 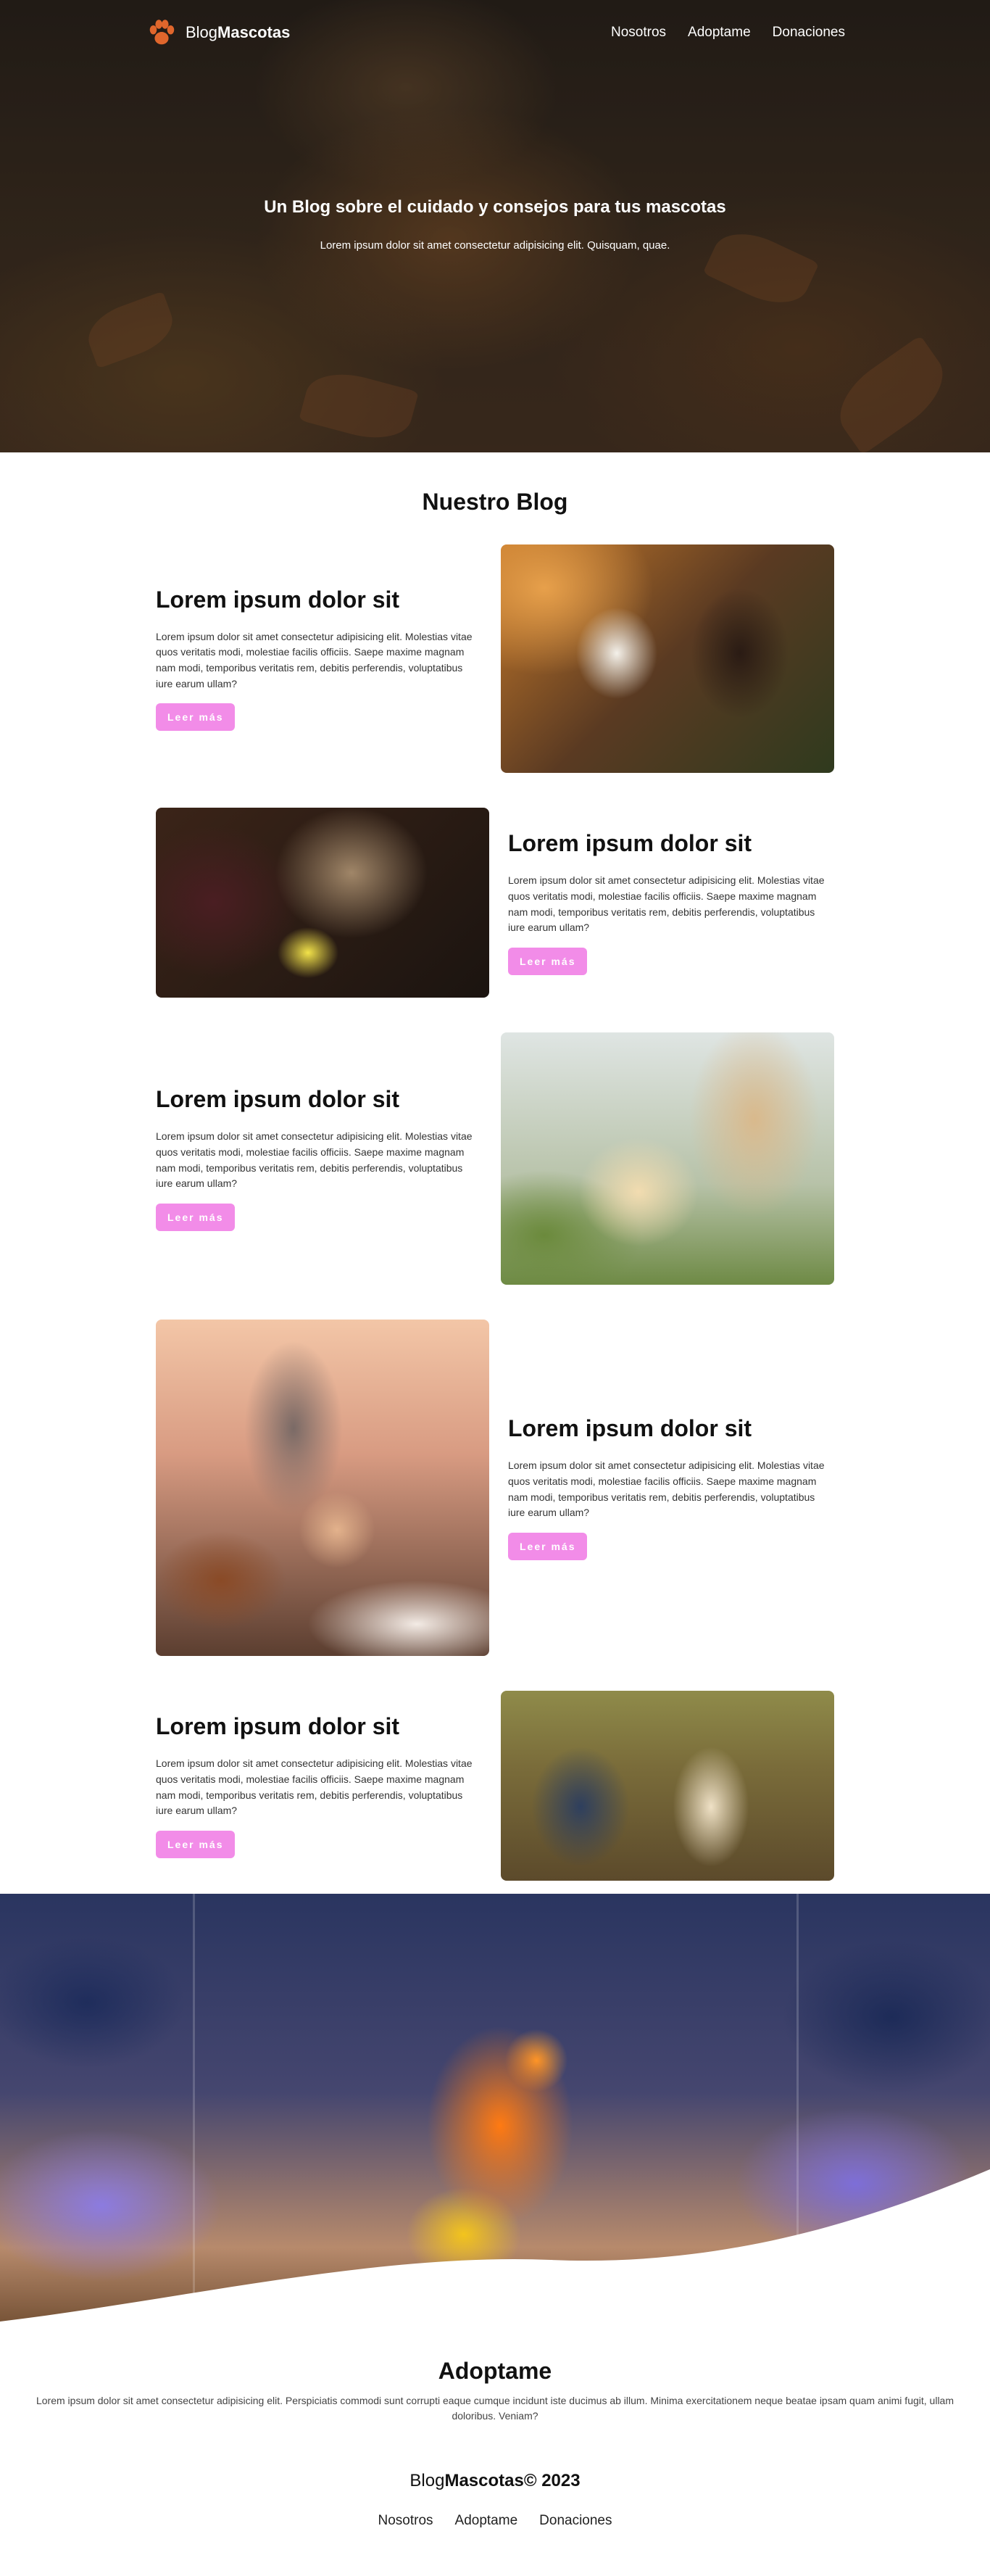 I want to click on site-logo: BlogMascotas, so click(x=217, y=32).